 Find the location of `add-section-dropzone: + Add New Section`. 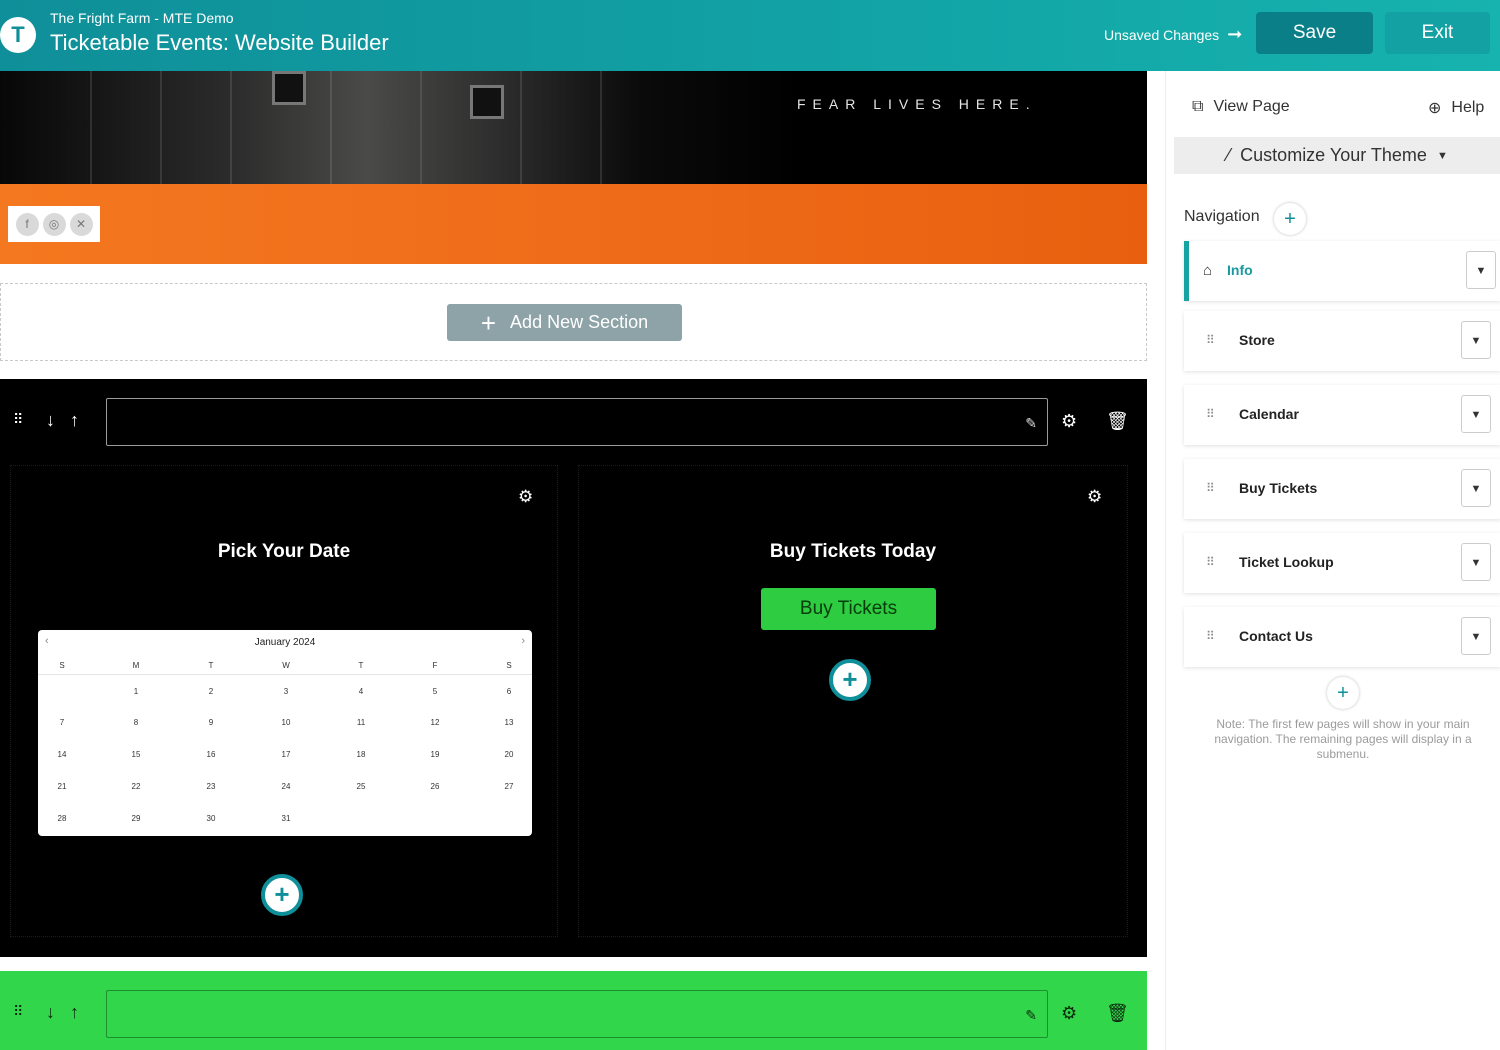

add-section-dropzone: + Add New Section is located at coordinates (573, 322).